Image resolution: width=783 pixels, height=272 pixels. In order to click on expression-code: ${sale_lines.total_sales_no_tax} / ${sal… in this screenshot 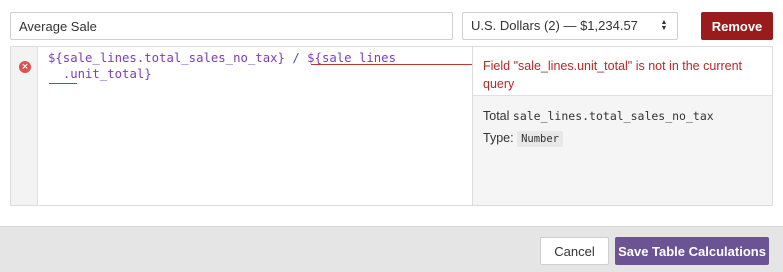, I will do `click(258, 66)`.